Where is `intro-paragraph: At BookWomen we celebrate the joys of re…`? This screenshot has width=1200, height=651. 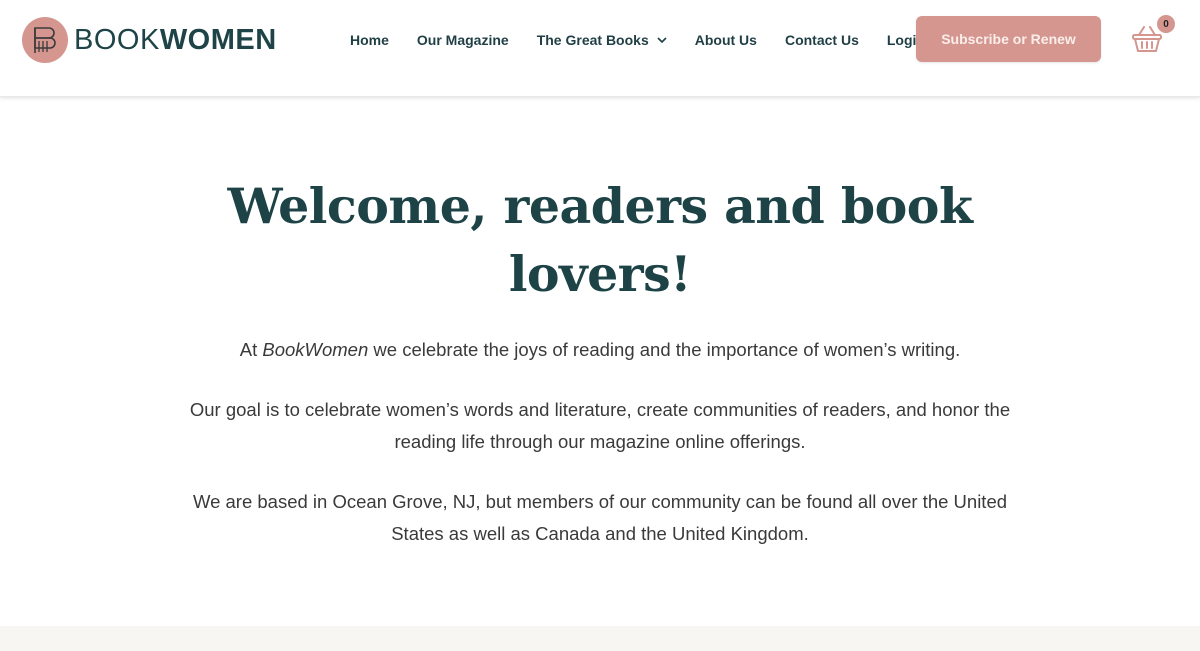
intro-paragraph: At BookWomen we celebrate the joys of re… is located at coordinates (600, 350).